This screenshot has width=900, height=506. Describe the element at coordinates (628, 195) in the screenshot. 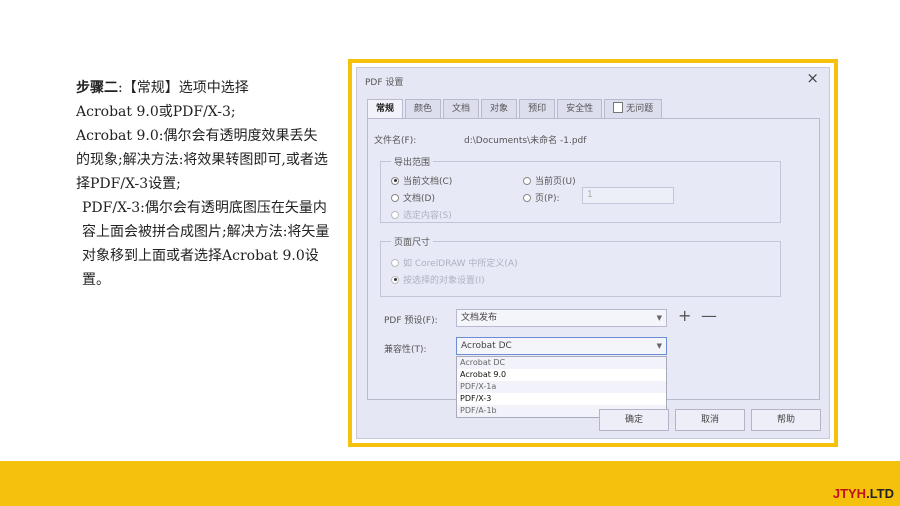

I see `pages-input: 1` at that location.